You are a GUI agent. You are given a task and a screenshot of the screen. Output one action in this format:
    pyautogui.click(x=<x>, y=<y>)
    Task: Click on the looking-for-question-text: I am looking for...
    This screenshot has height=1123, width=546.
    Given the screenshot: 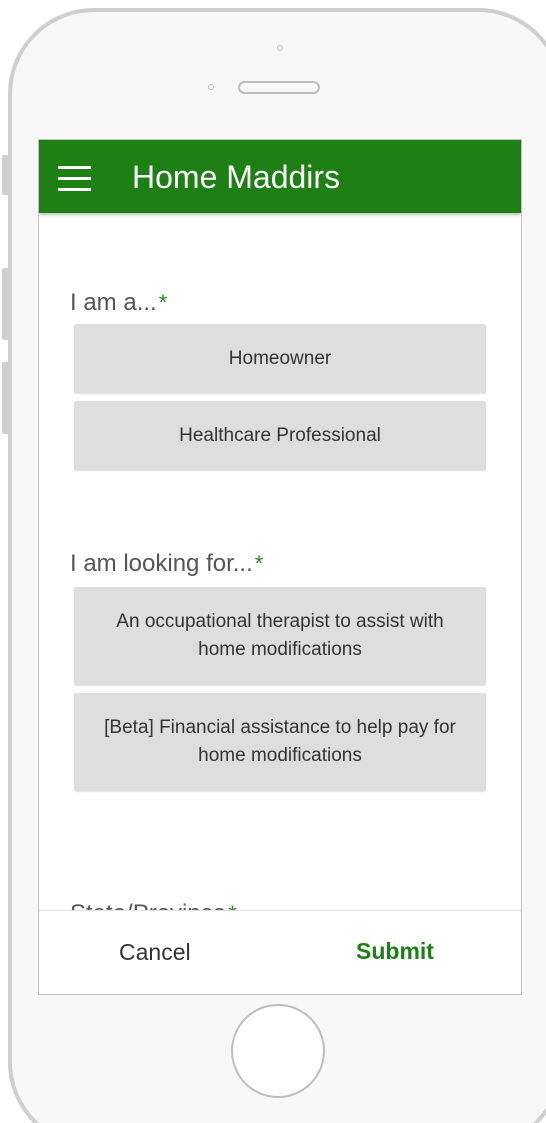 What is the action you would take?
    pyautogui.click(x=161, y=563)
    